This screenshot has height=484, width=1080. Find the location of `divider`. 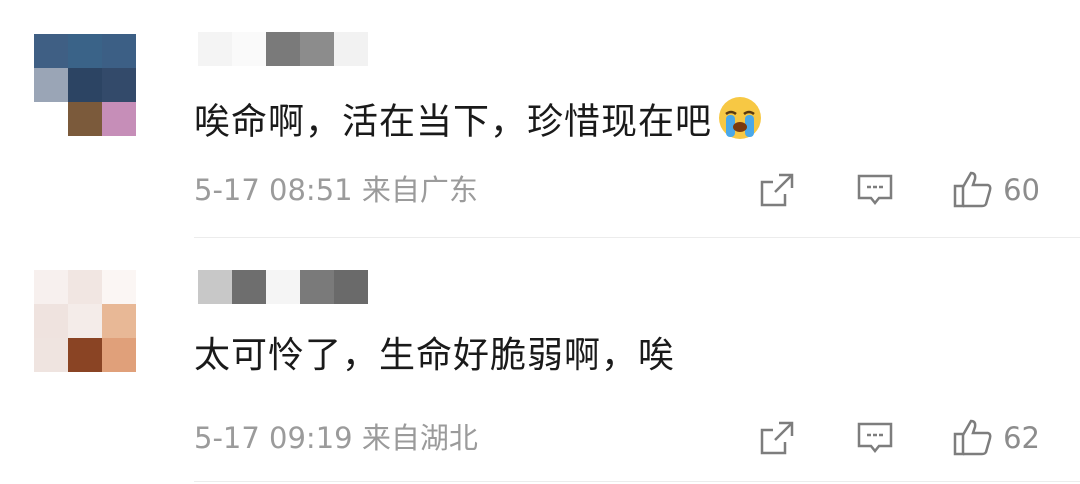

divider is located at coordinates (637, 481).